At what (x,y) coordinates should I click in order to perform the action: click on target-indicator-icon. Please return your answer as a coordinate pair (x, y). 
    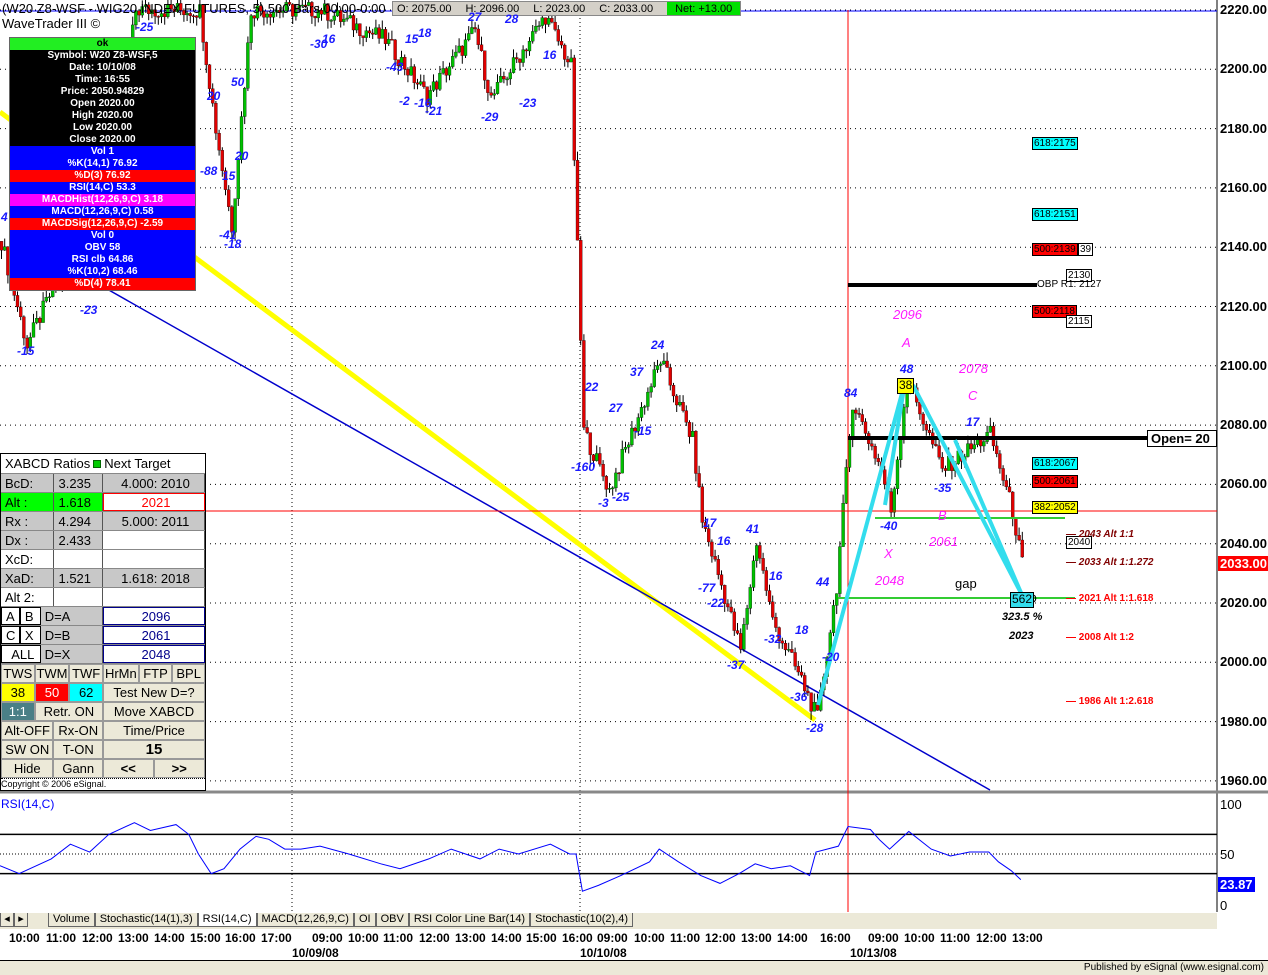
    Looking at the image, I should click on (97, 463).